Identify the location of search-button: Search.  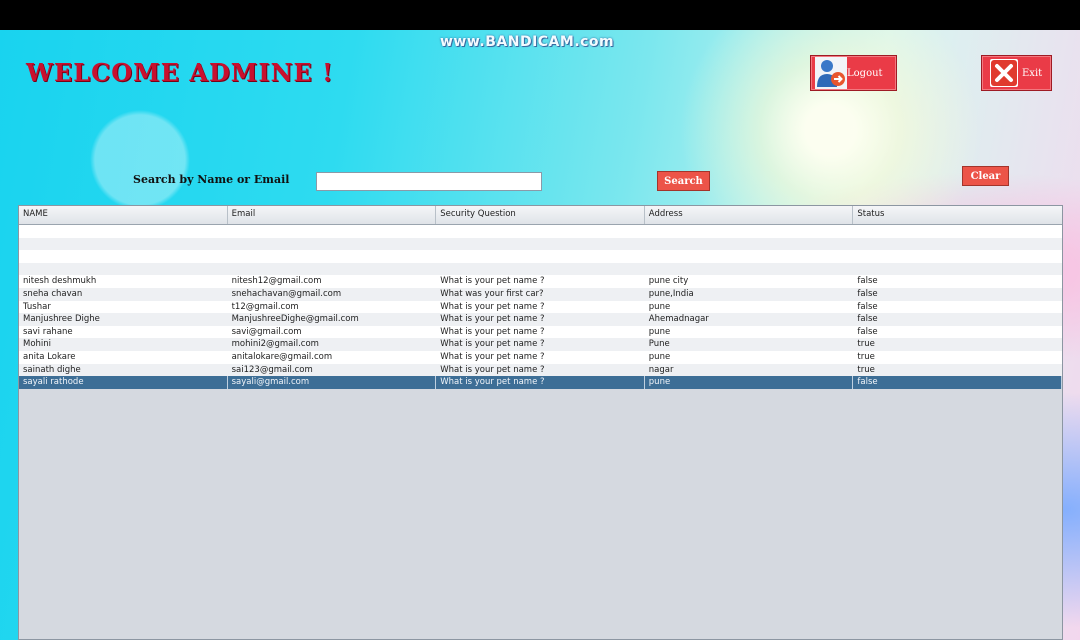
(683, 181).